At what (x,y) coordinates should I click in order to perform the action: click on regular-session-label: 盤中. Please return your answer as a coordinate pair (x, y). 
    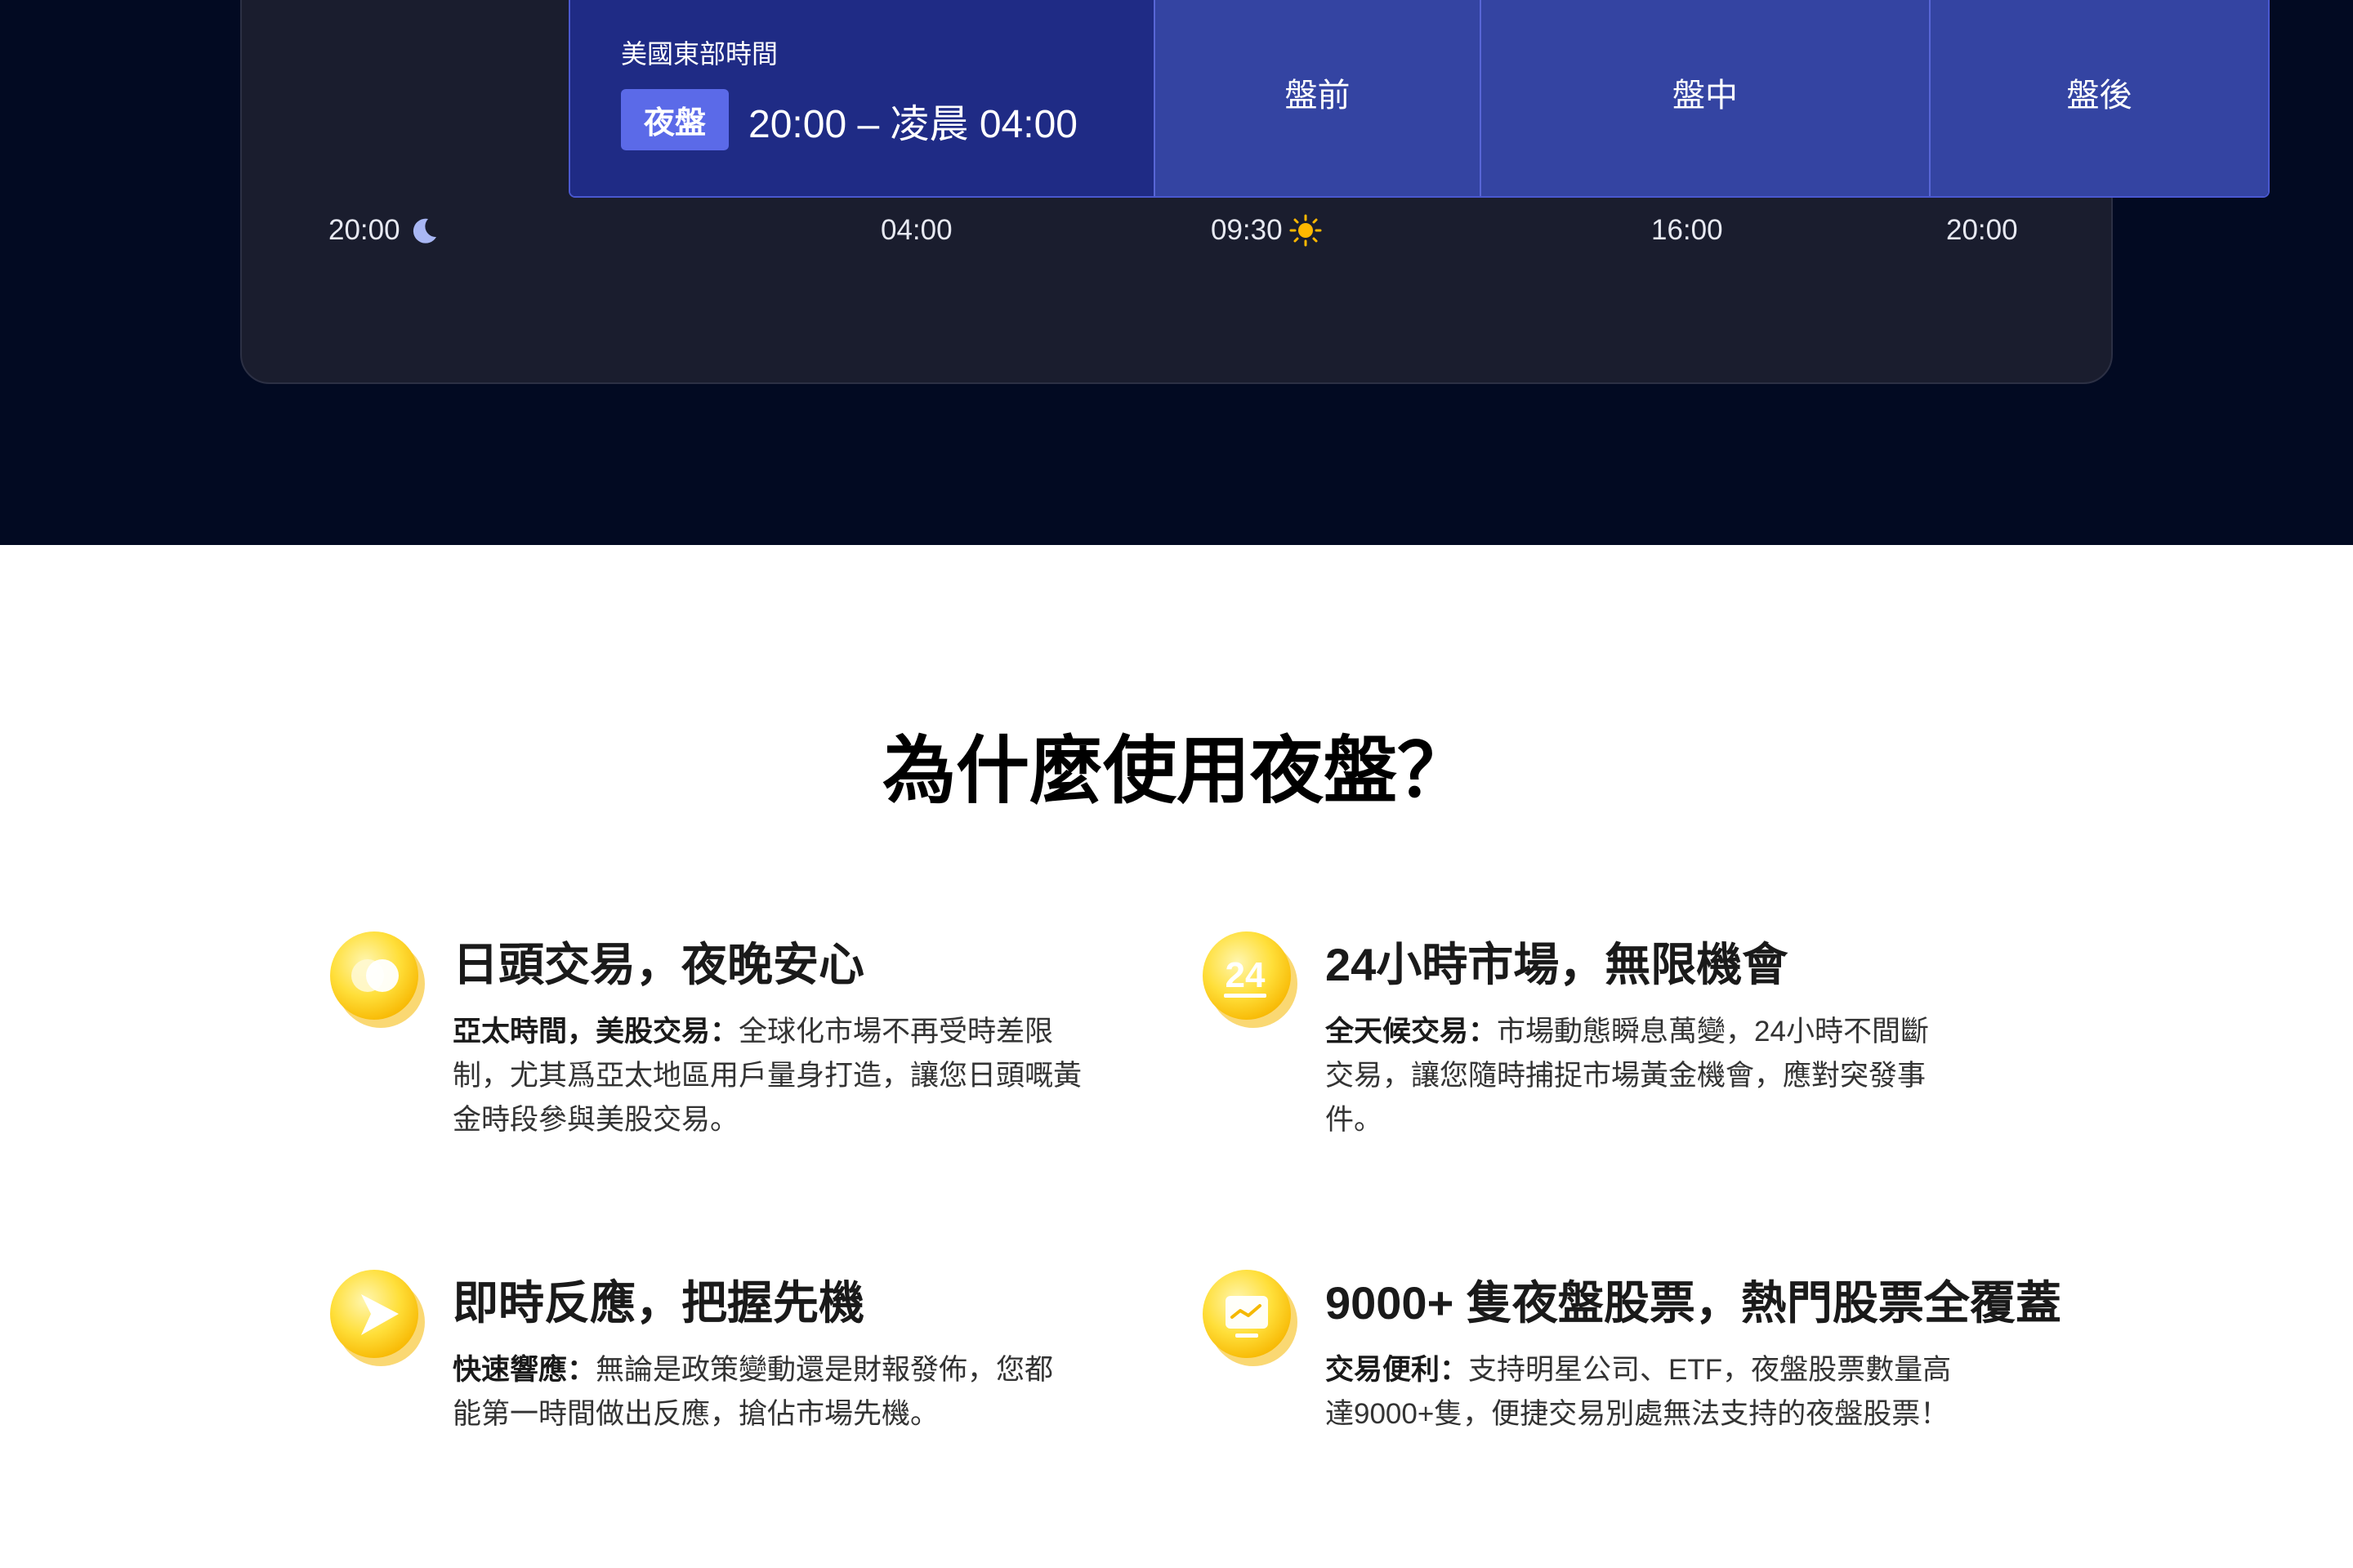
    Looking at the image, I should click on (1705, 95).